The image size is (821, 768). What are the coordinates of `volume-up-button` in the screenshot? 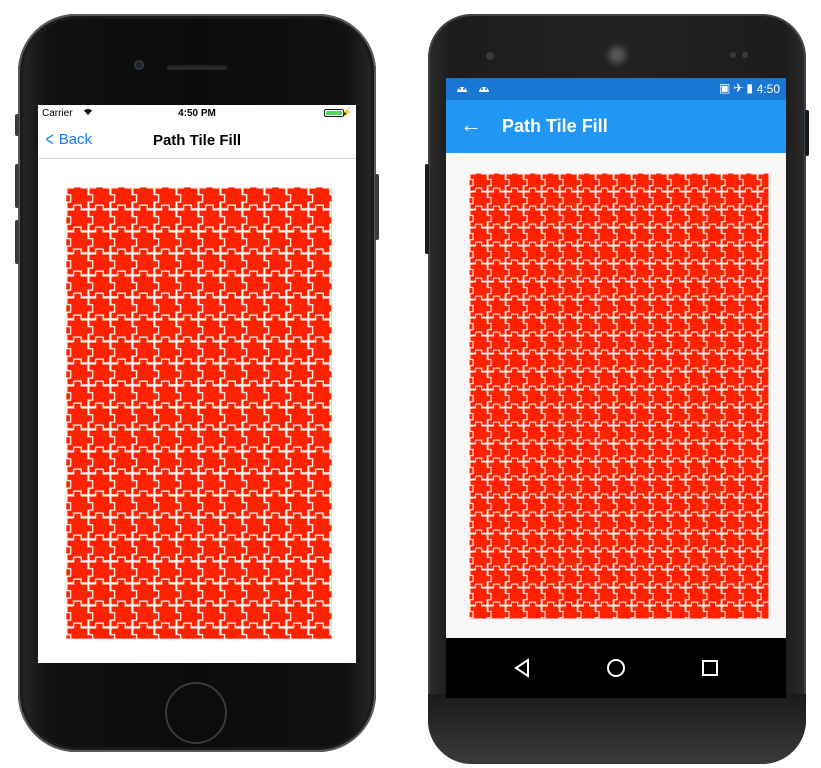 It's located at (17, 186).